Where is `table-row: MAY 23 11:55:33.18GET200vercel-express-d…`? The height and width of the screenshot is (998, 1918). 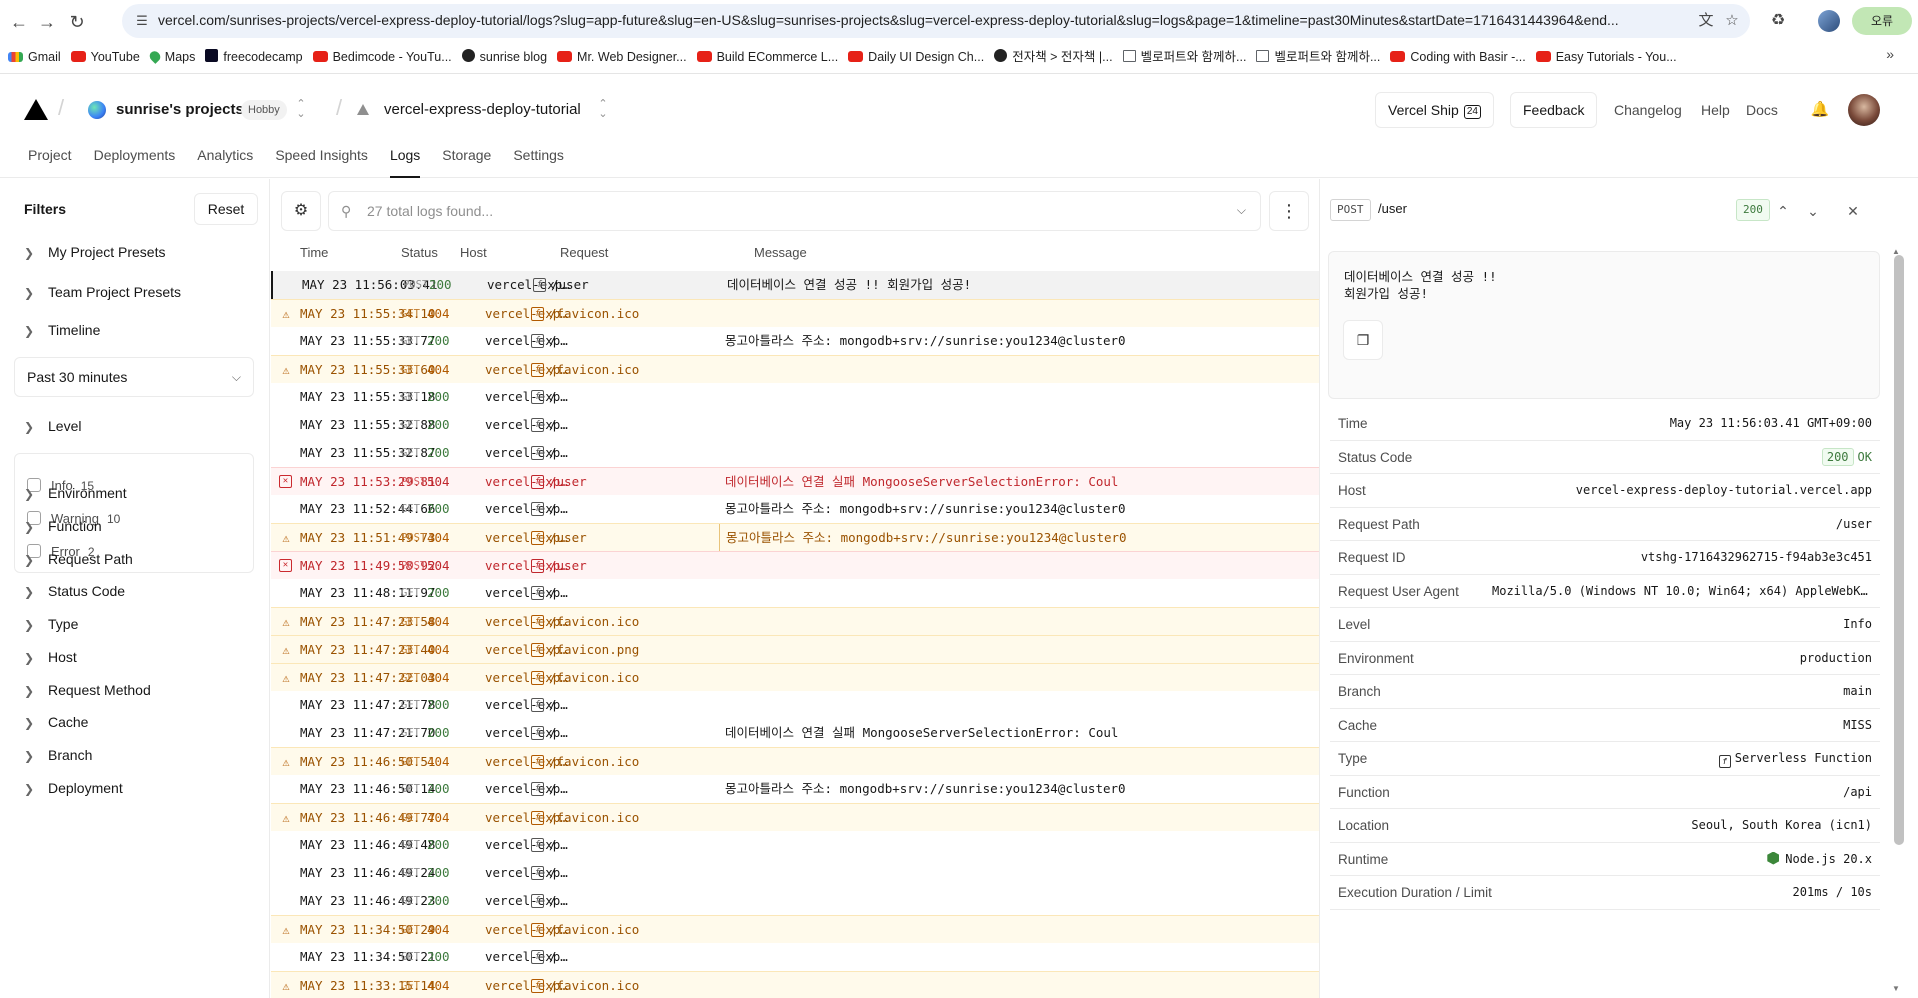
table-row: MAY 23 11:55:33.18GET200vercel-express-d… is located at coordinates (795, 397).